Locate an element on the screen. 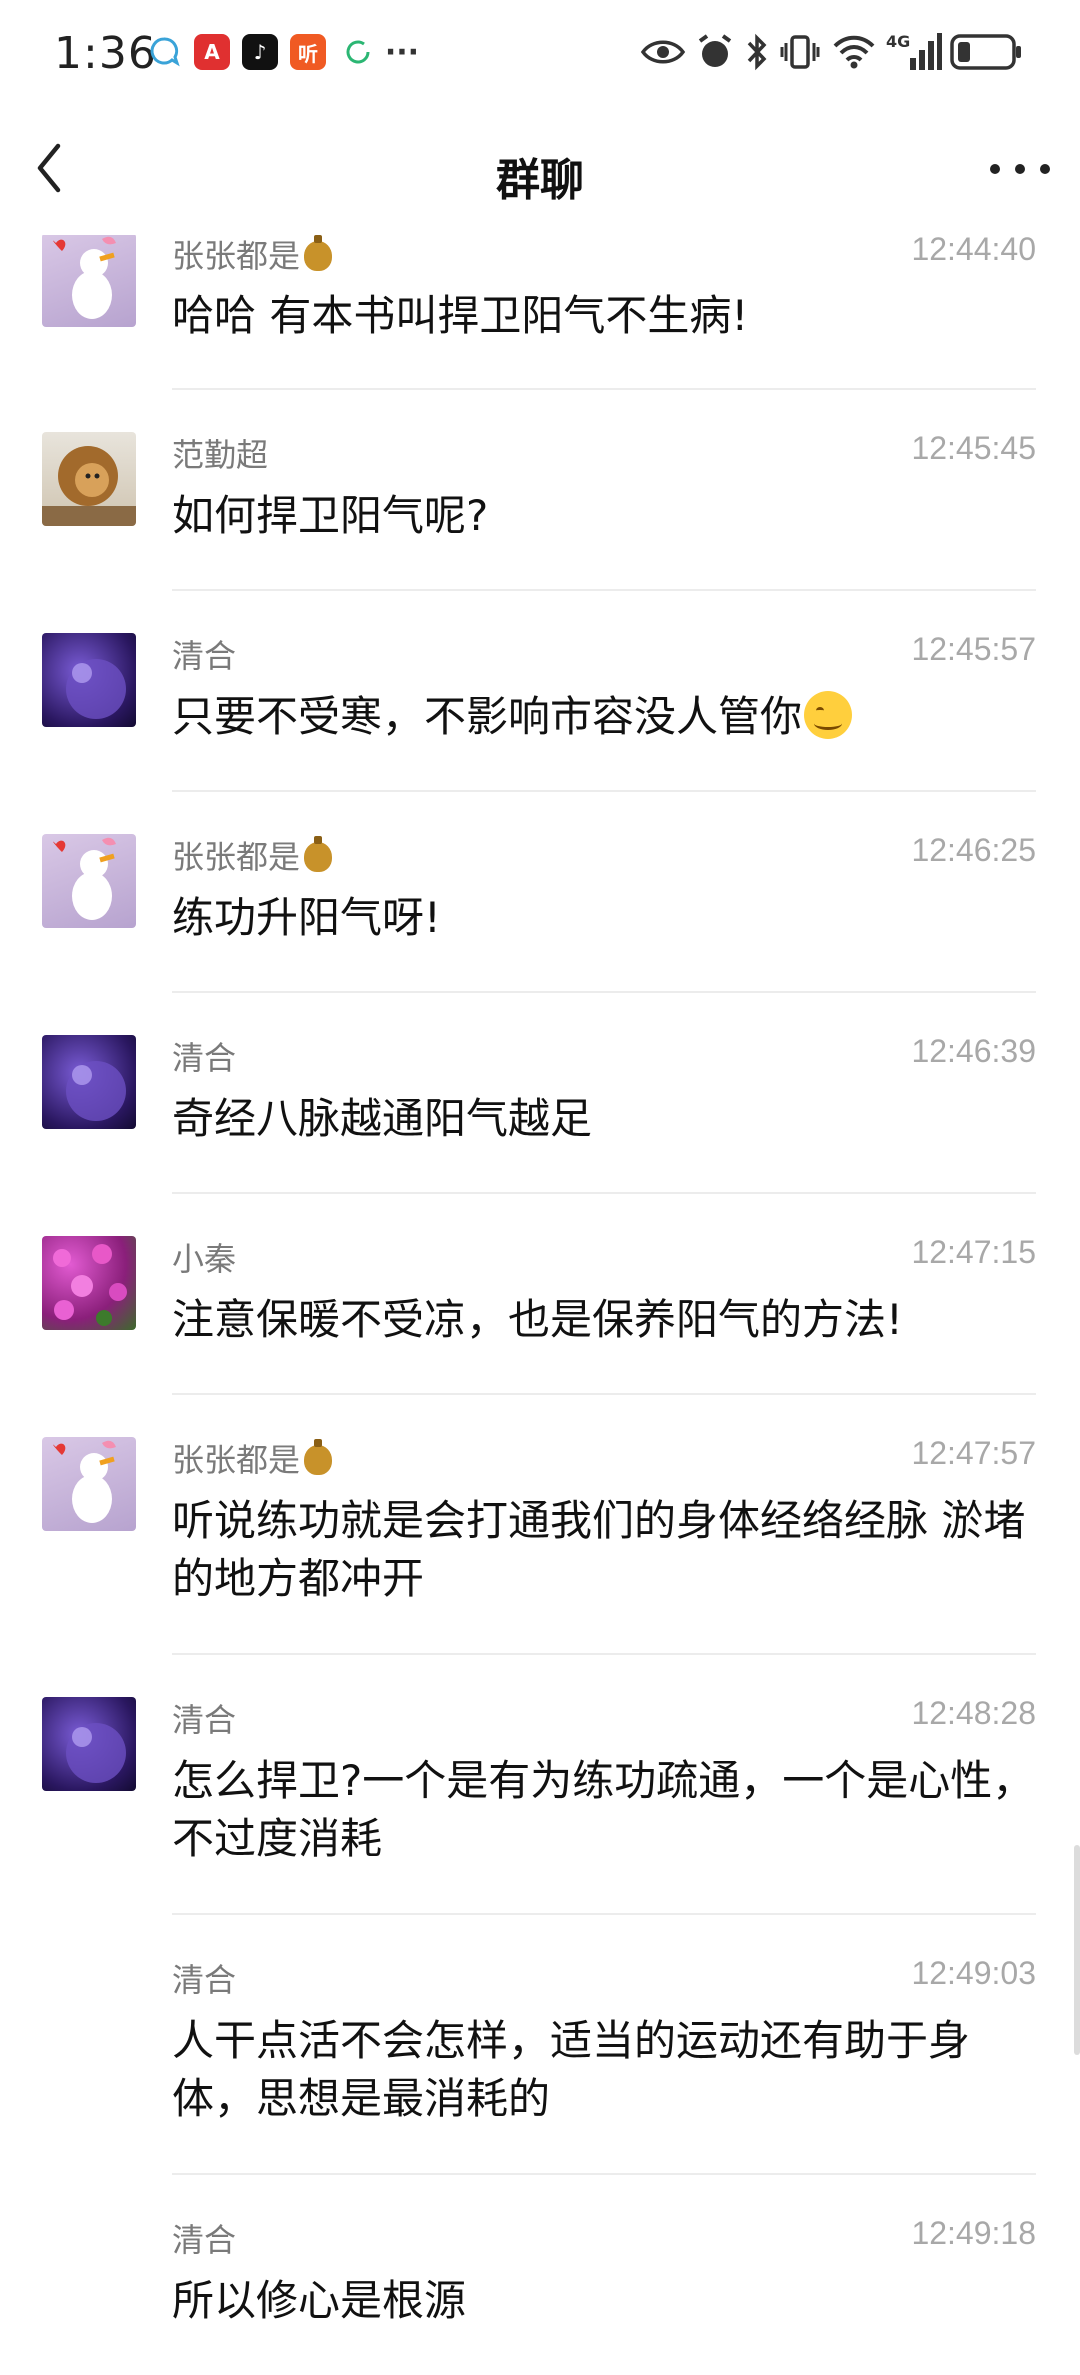  tiktok-icon: ♪ is located at coordinates (260, 52).